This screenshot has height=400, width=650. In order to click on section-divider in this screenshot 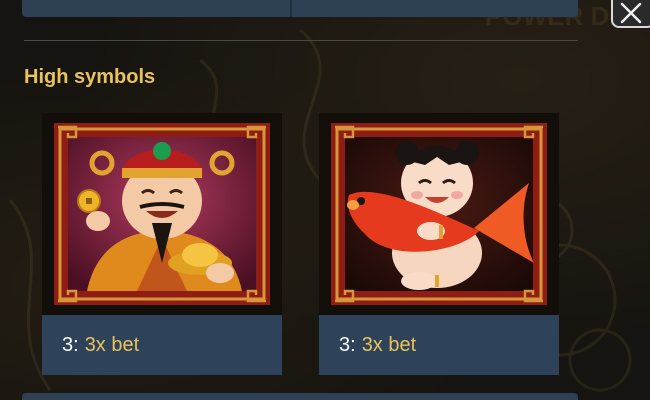, I will do `click(301, 40)`.